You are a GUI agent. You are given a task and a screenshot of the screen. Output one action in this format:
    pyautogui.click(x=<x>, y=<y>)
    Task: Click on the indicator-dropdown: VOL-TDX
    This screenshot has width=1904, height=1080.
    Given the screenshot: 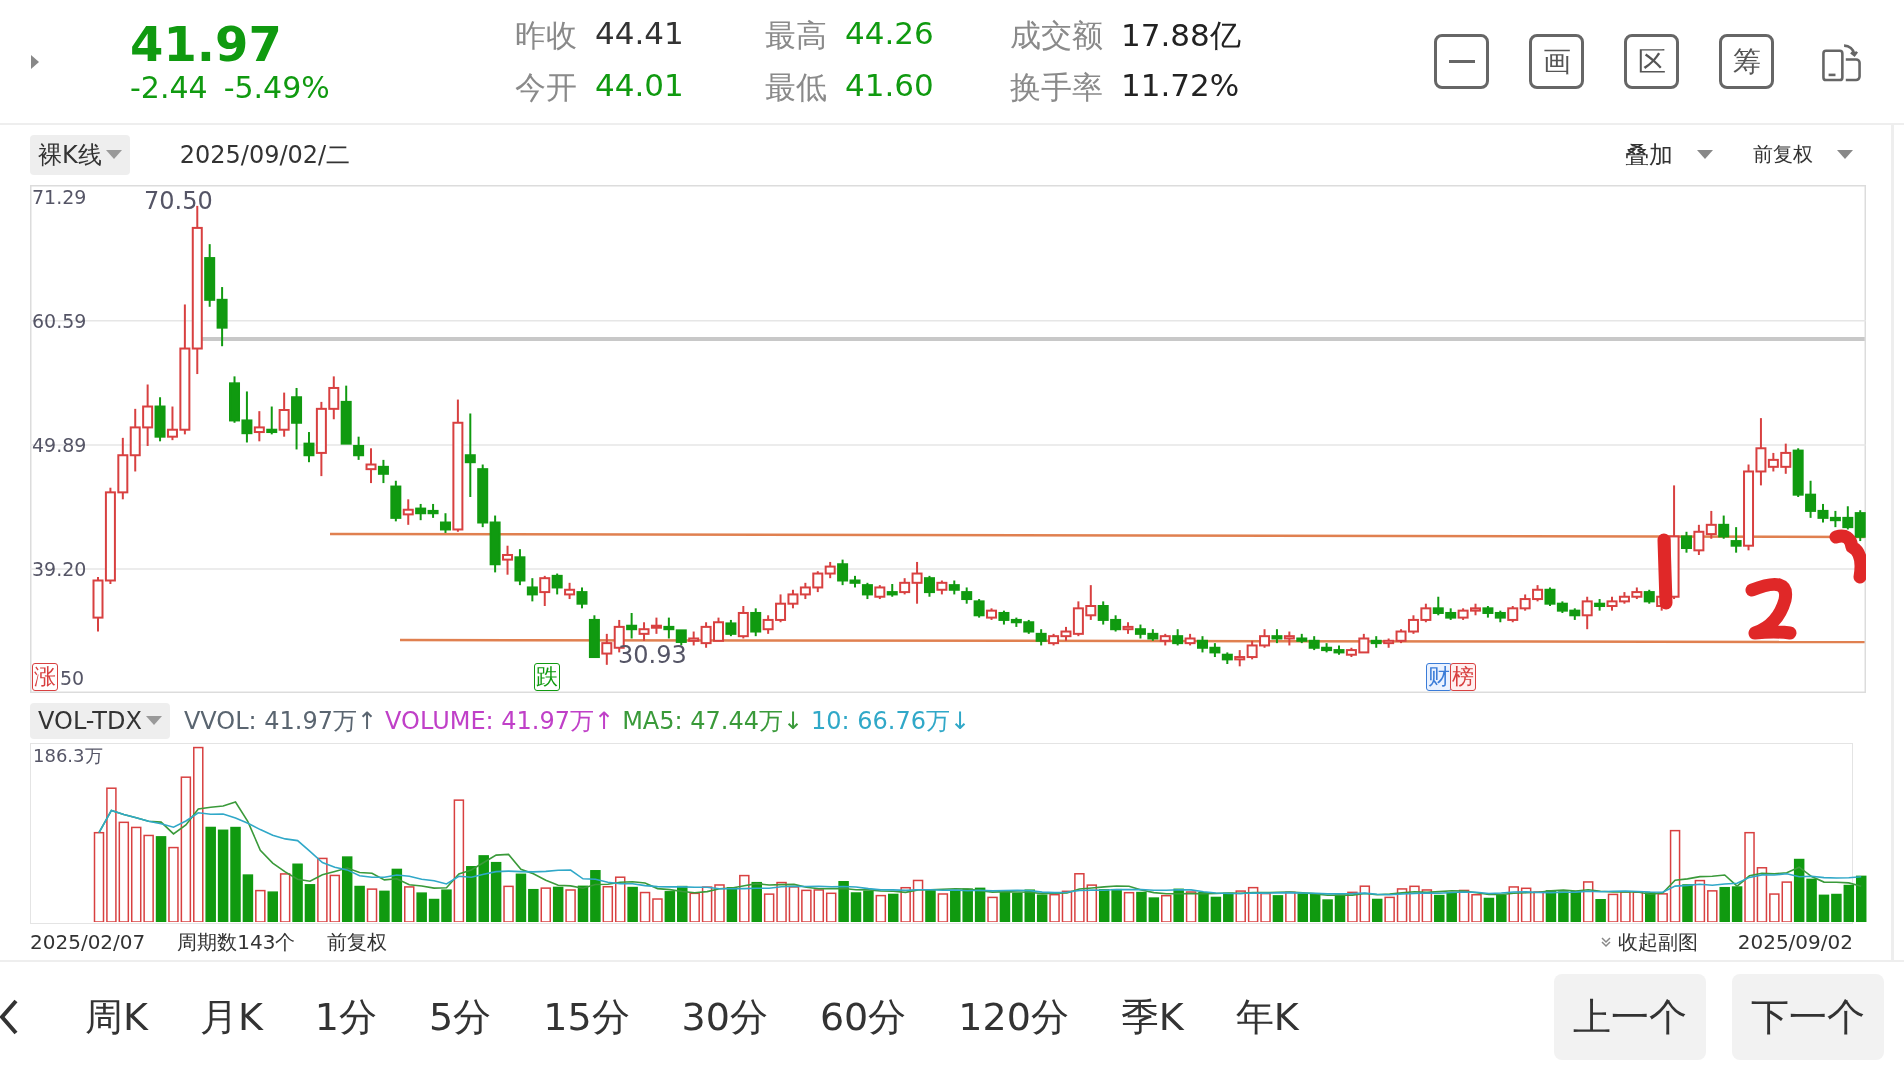 What is the action you would take?
    pyautogui.click(x=100, y=720)
    